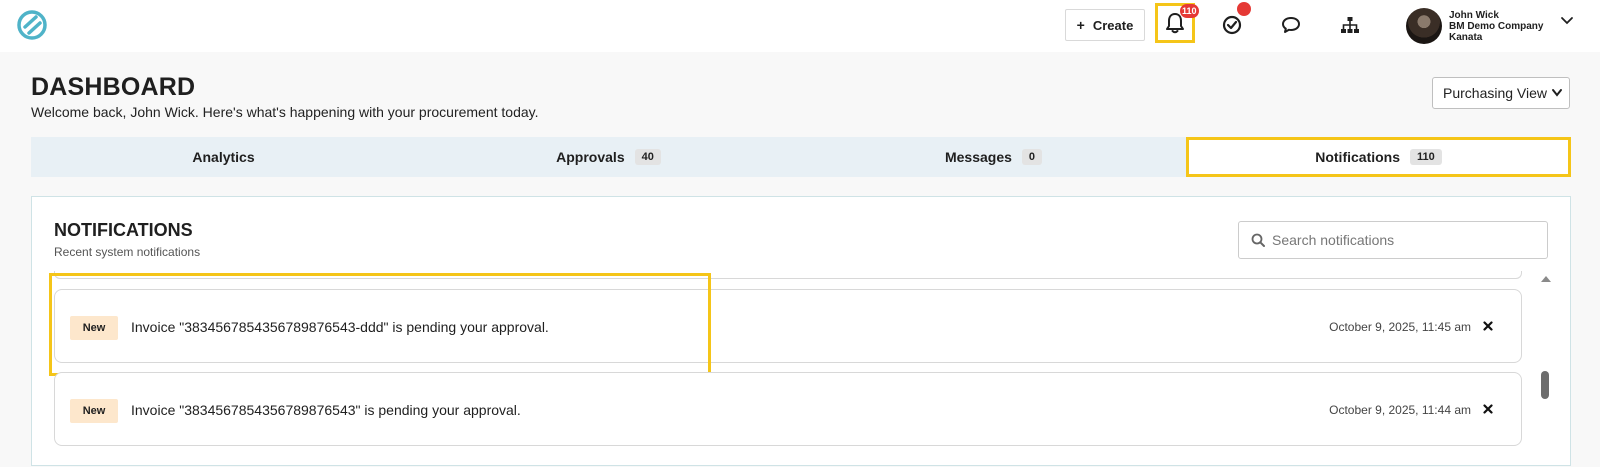 Image resolution: width=1600 pixels, height=467 pixels. I want to click on tab-approvals: Approvals 40, so click(608, 157).